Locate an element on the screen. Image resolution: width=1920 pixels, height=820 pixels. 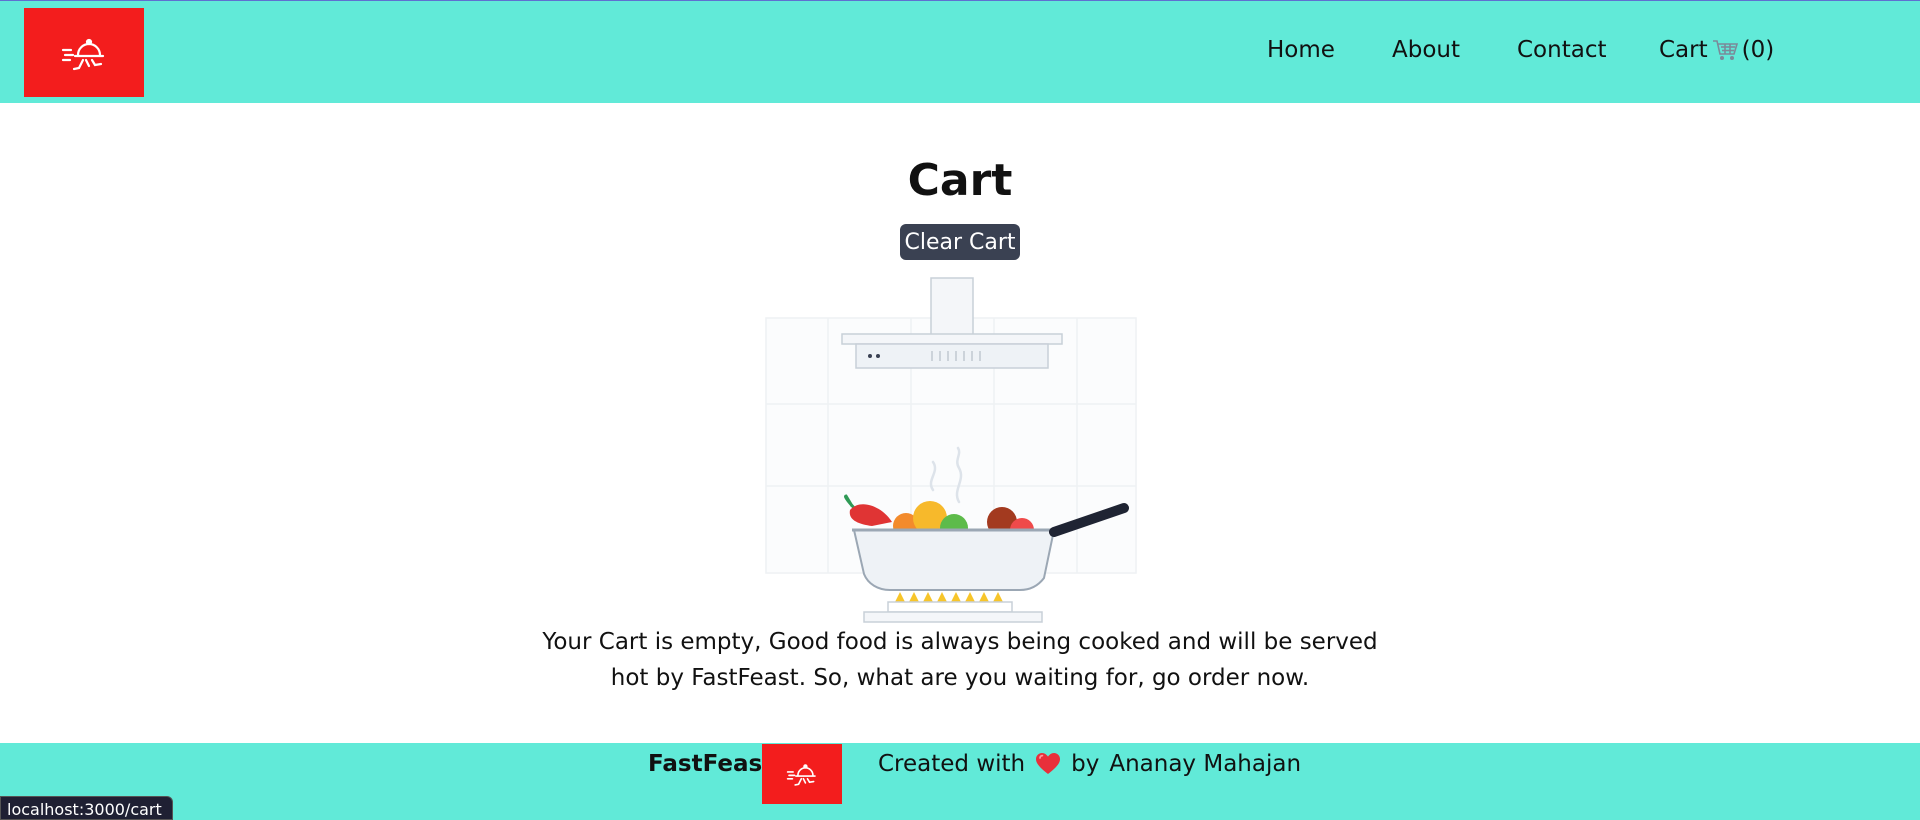
footer-credit: Created with by Ananay Mahajan is located at coordinates (1089, 764).